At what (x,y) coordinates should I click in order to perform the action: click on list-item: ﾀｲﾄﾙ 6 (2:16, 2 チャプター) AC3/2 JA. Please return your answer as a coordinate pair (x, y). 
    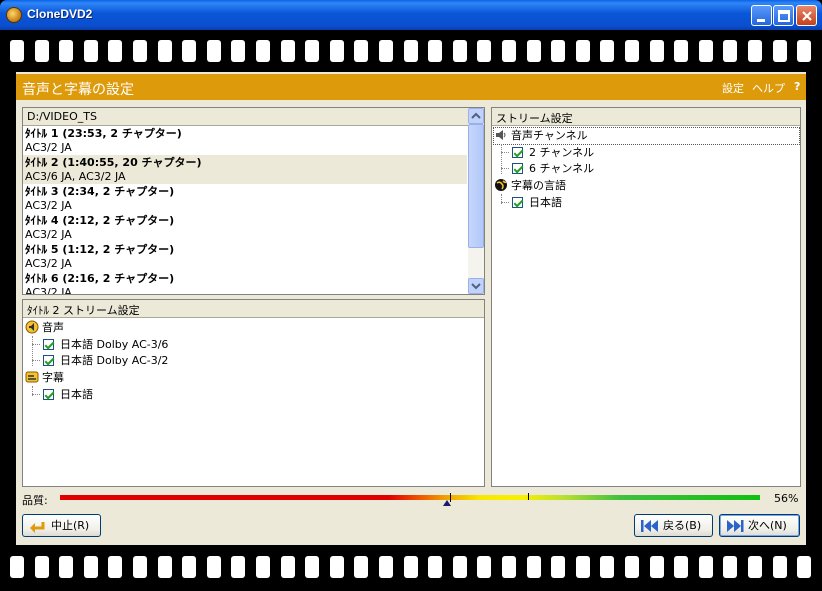
    Looking at the image, I should click on (245, 282).